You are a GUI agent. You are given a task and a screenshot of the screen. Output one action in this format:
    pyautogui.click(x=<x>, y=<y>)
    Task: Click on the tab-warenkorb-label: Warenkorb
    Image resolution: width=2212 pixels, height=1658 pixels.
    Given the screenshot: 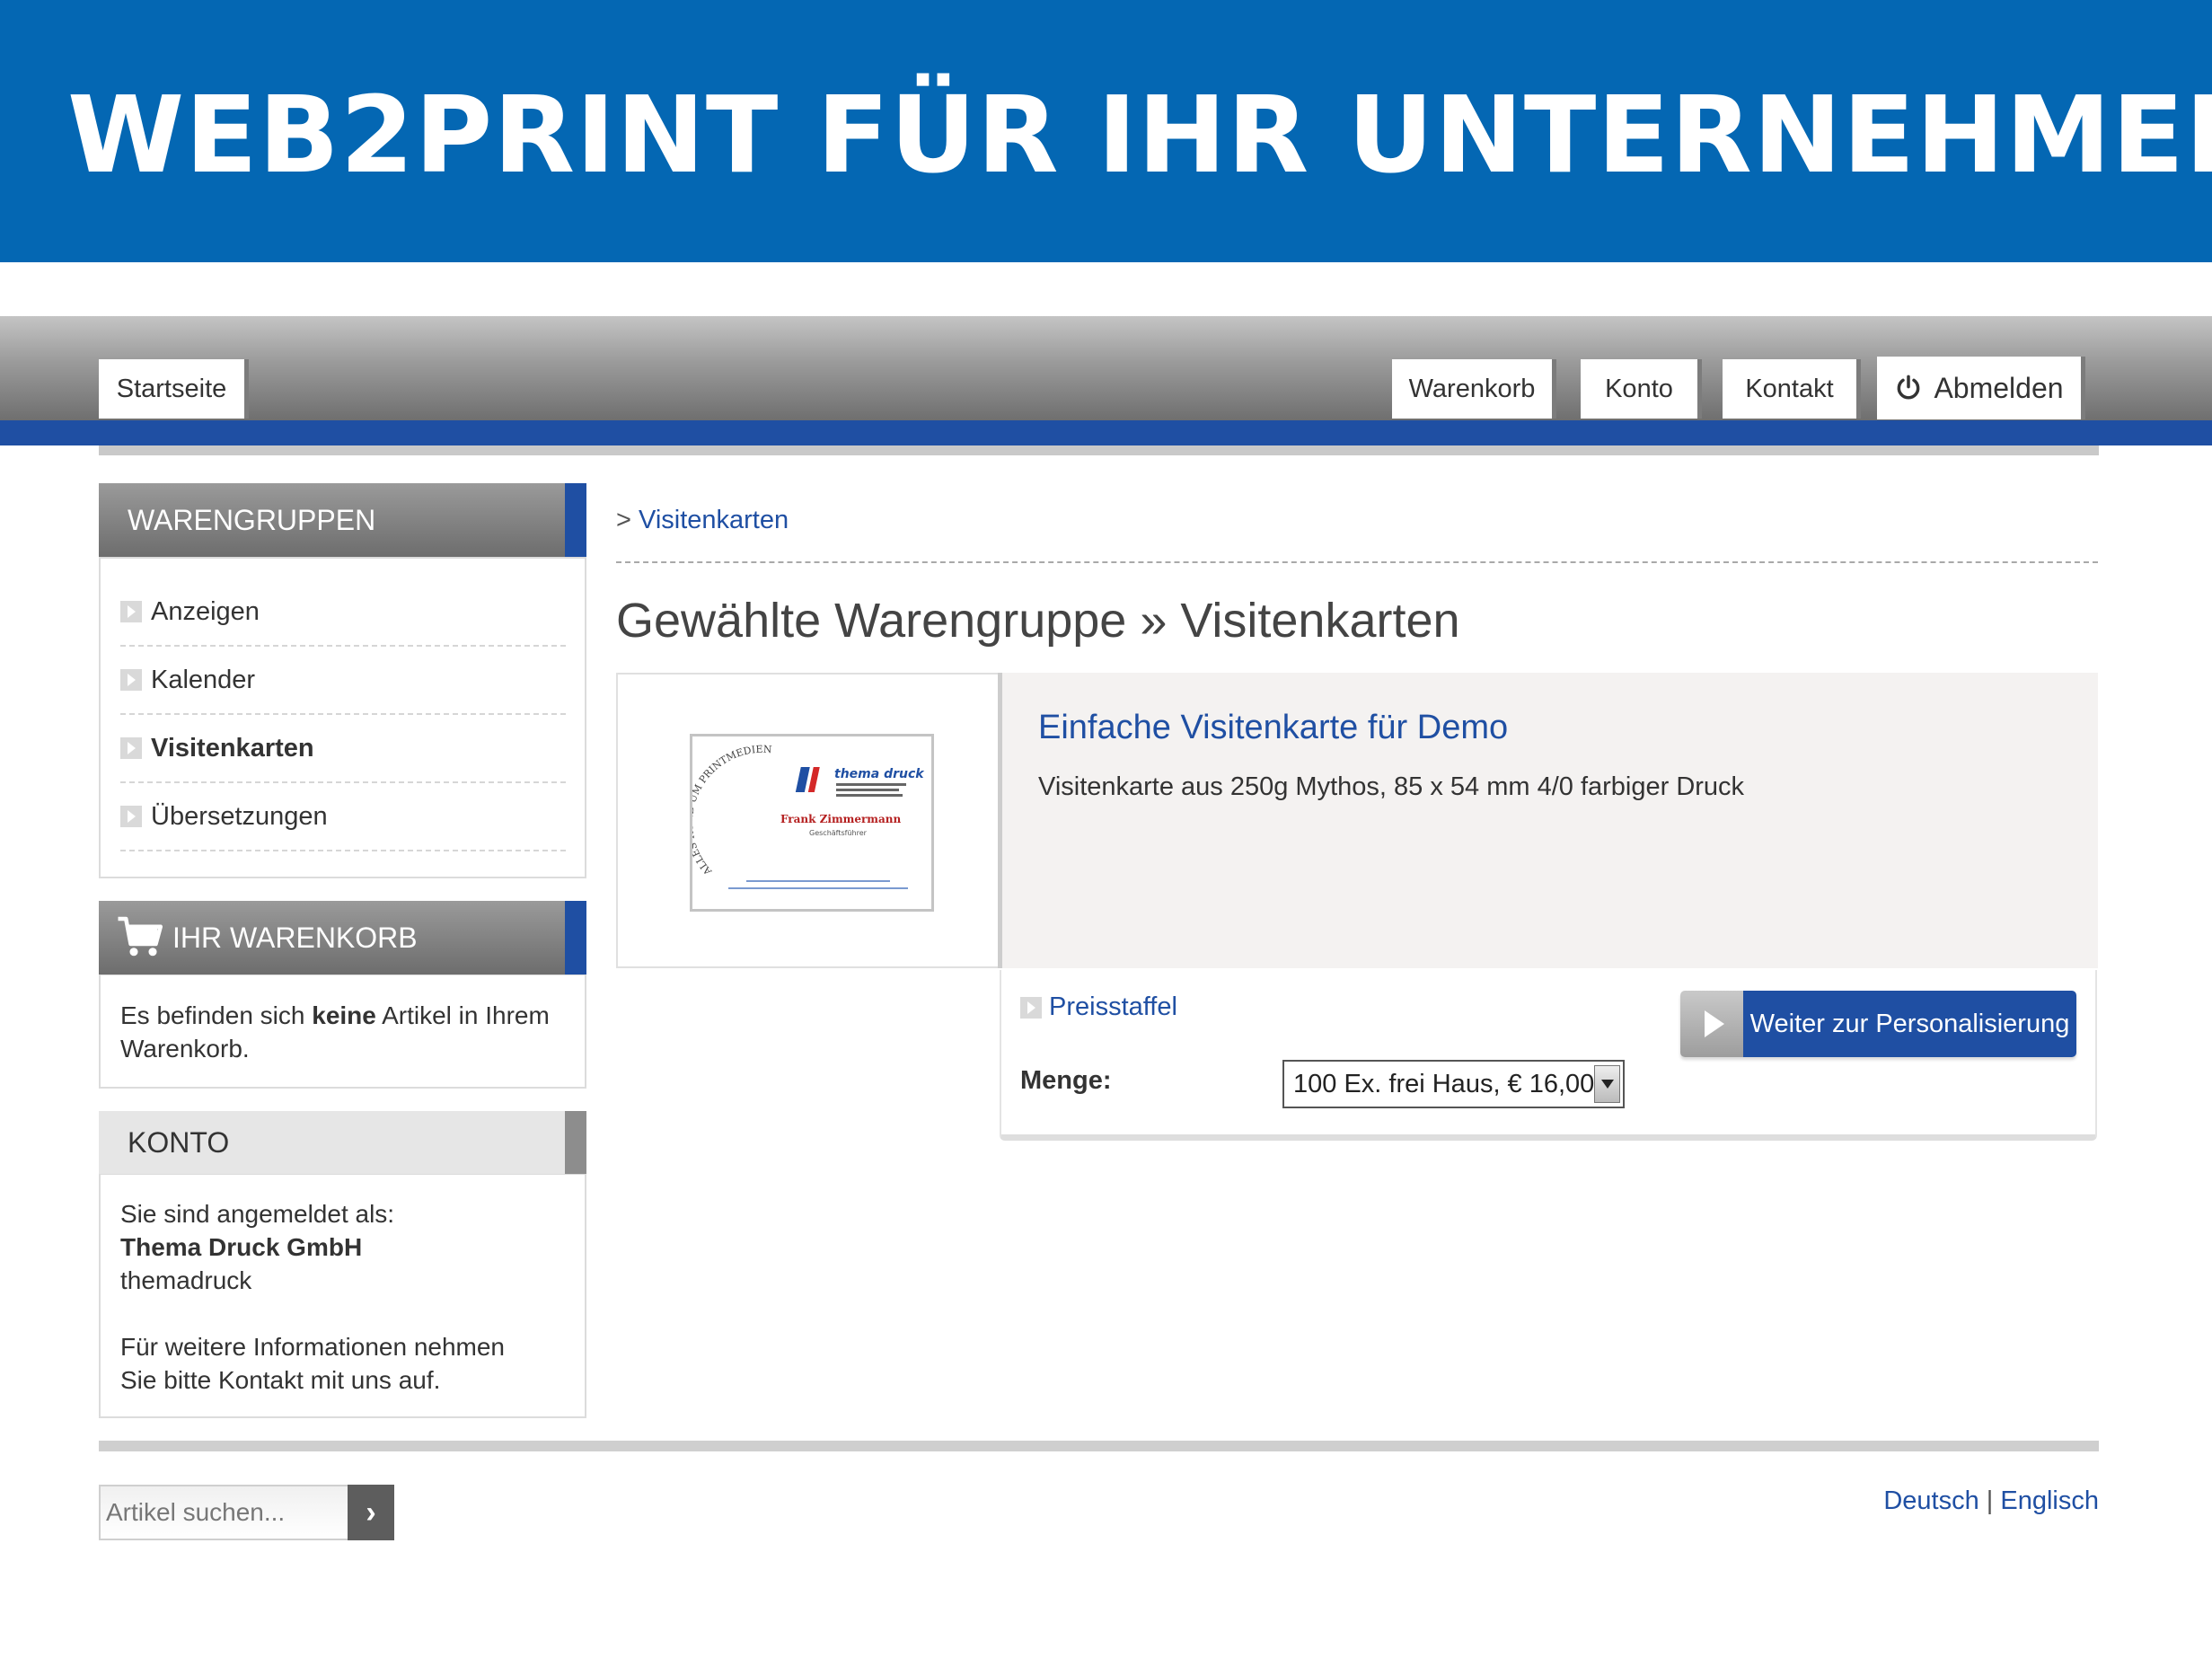 What is the action you would take?
    pyautogui.click(x=1472, y=388)
    